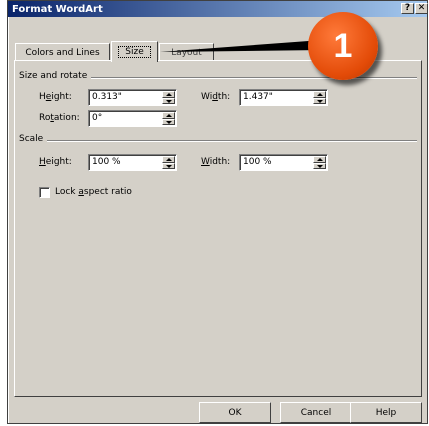 This screenshot has height=426, width=429. Describe the element at coordinates (132, 118) in the screenshot. I see `rotation-spinner: 0°` at that location.